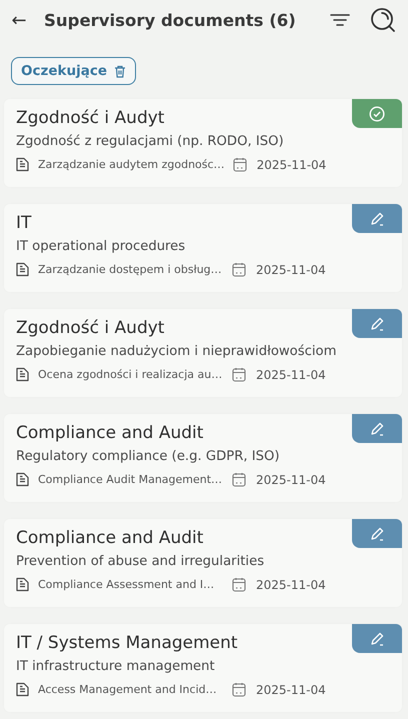  Describe the element at coordinates (73, 71) in the screenshot. I see `filter-chip: Oczekujące` at that location.